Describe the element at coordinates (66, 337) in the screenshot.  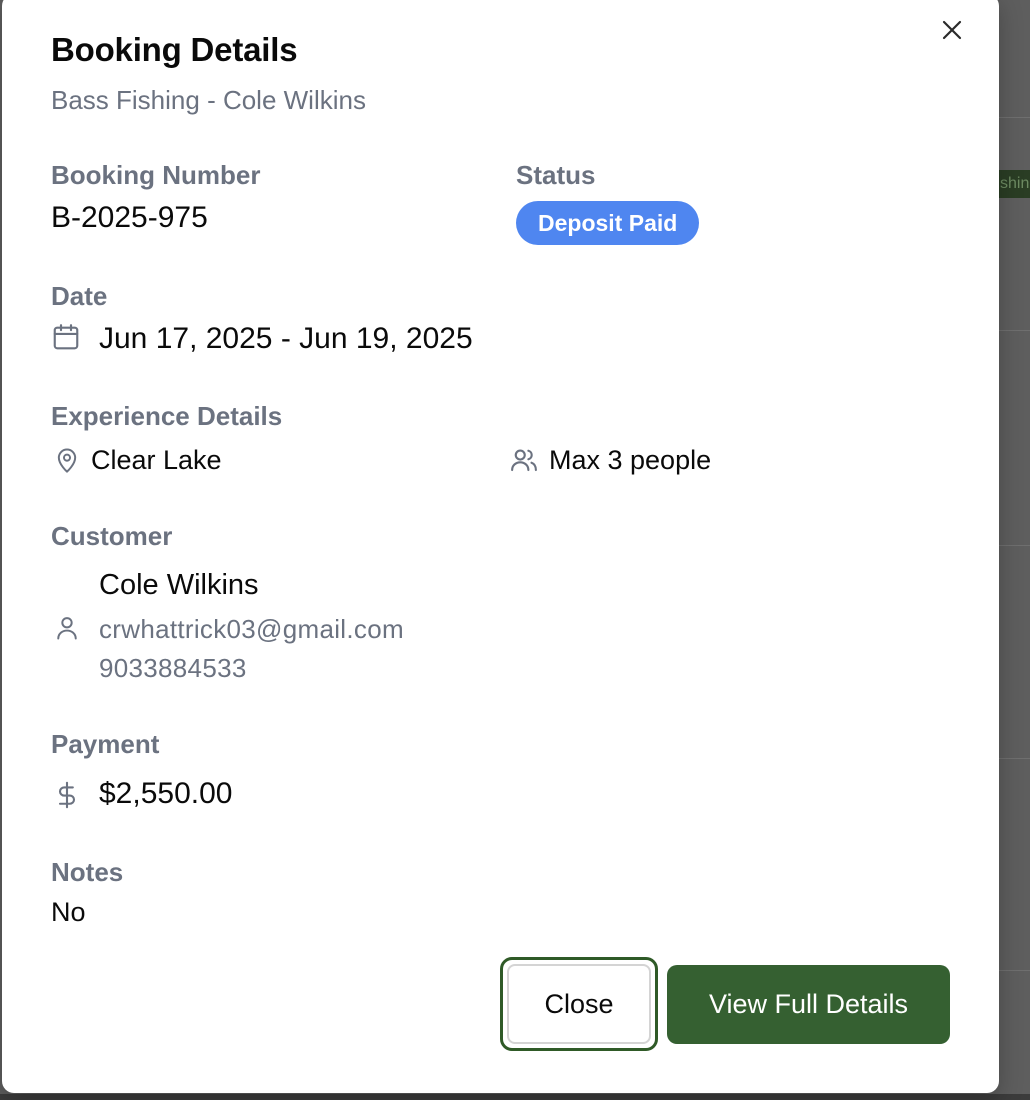
I see `calendar-icon` at that location.